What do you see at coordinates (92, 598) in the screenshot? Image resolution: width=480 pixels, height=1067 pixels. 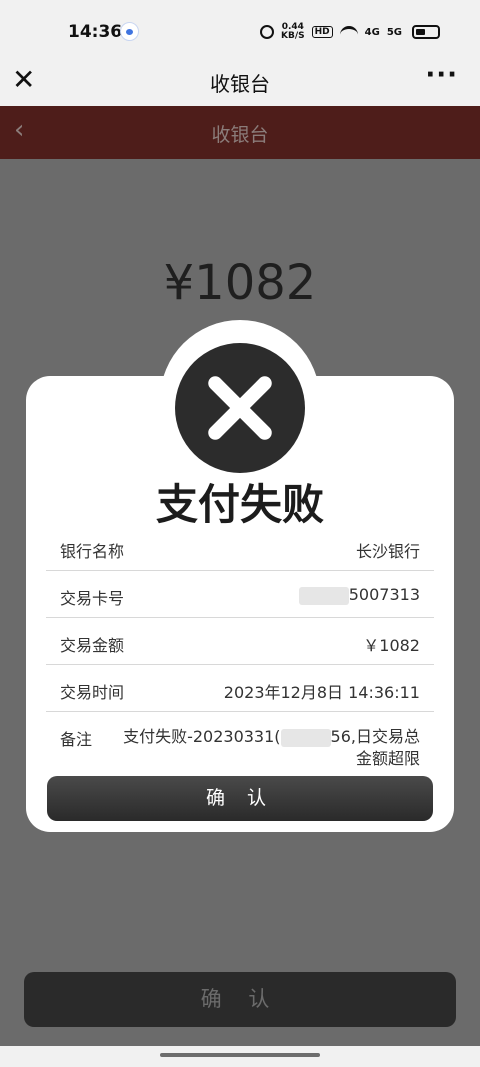 I see `row-label: 交易卡号` at bounding box center [92, 598].